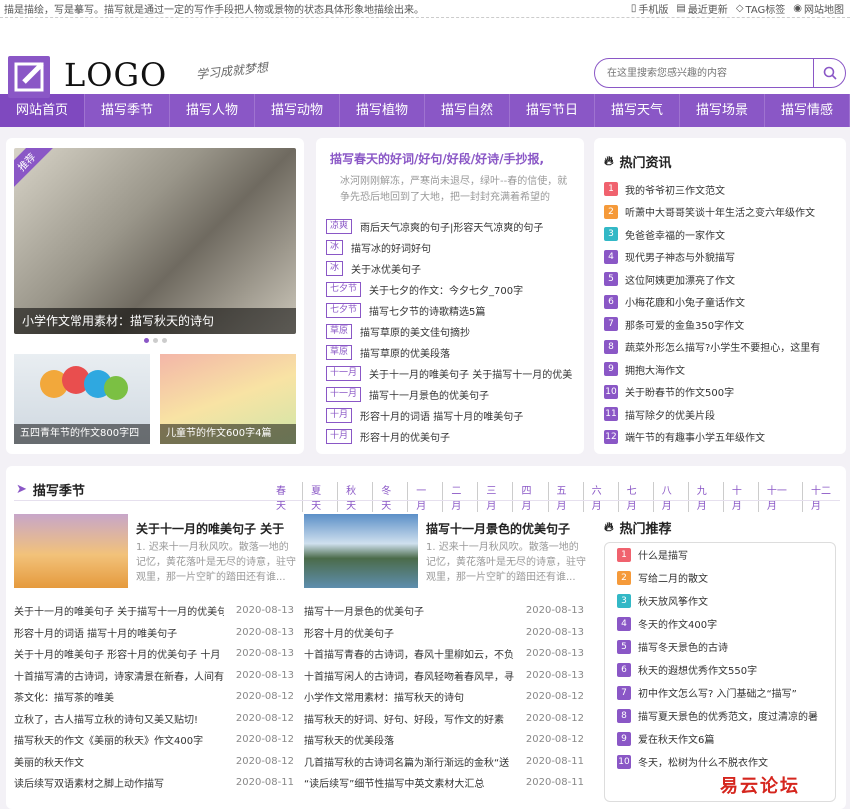  What do you see at coordinates (286, 497) in the screenshot?
I see `season-link: 春天` at bounding box center [286, 497].